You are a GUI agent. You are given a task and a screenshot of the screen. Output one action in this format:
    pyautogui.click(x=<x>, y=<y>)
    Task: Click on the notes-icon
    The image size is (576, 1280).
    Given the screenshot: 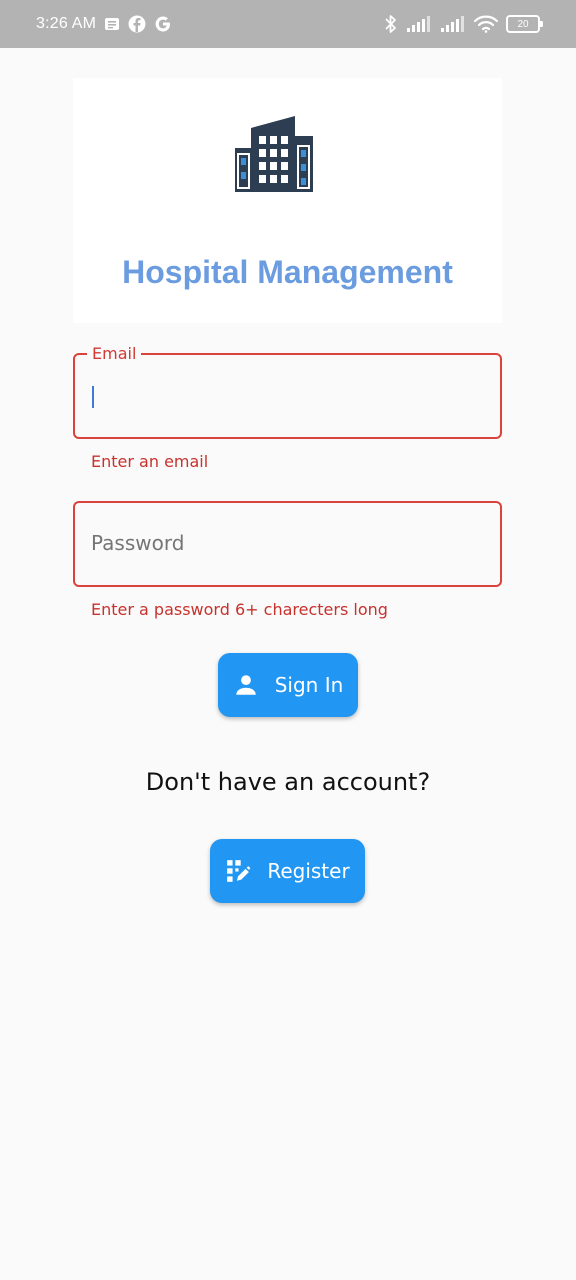 What is the action you would take?
    pyautogui.click(x=112, y=24)
    